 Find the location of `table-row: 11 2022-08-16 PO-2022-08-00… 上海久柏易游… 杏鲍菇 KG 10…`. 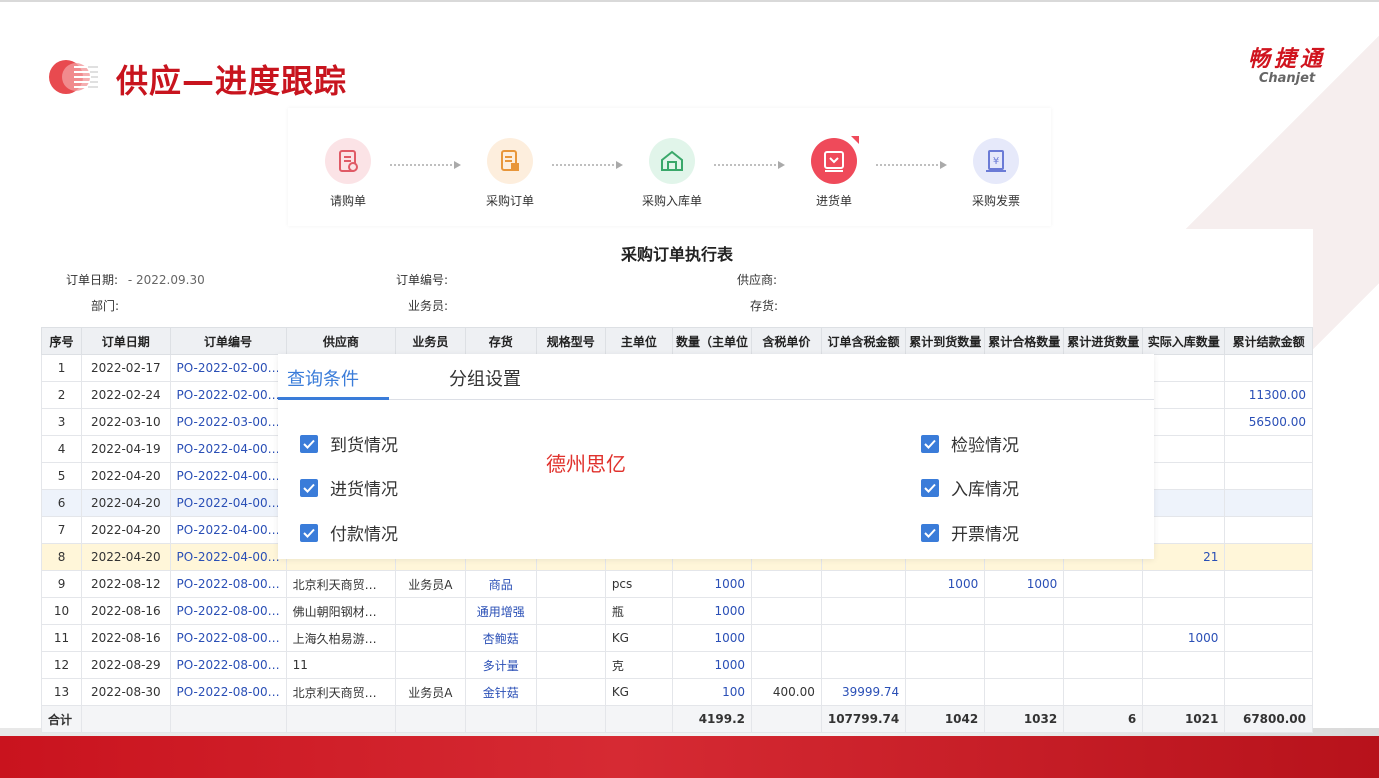

table-row: 11 2022-08-16 PO-2022-08-00… 上海久柏易游… 杏鲍菇 KG 10… is located at coordinates (676, 638).